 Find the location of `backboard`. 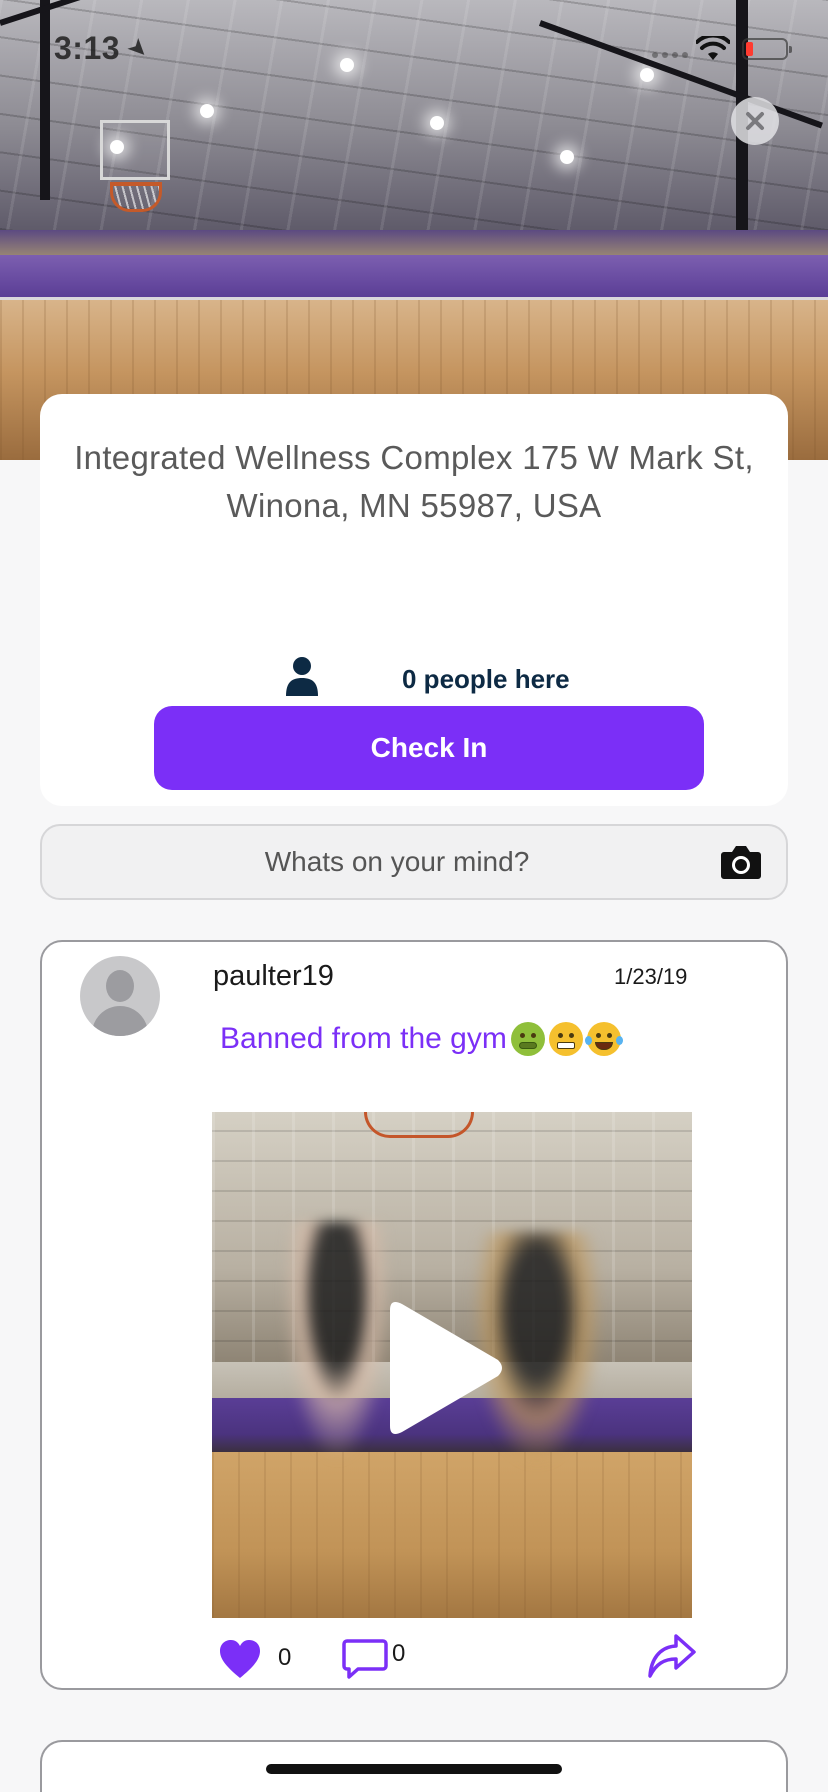

backboard is located at coordinates (135, 150).